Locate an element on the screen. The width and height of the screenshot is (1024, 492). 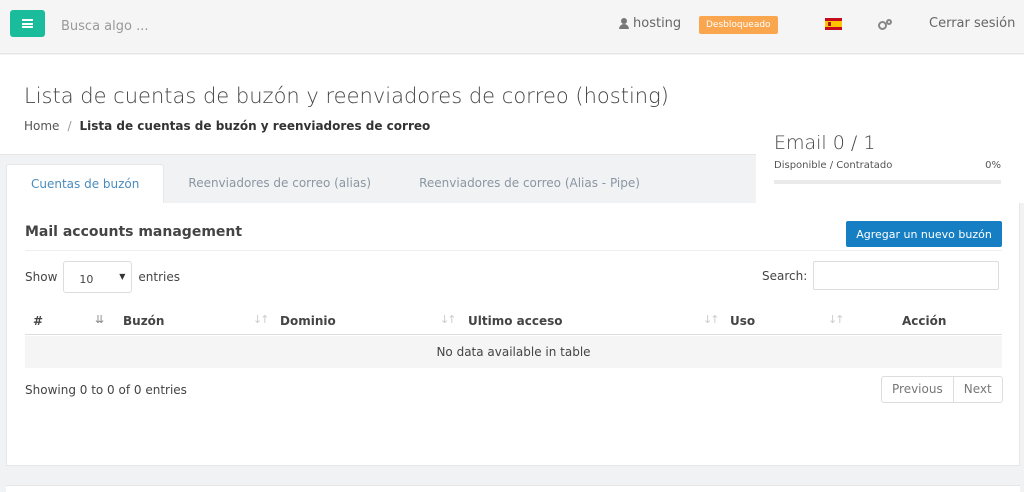
column-domain: Dominio is located at coordinates (308, 321).